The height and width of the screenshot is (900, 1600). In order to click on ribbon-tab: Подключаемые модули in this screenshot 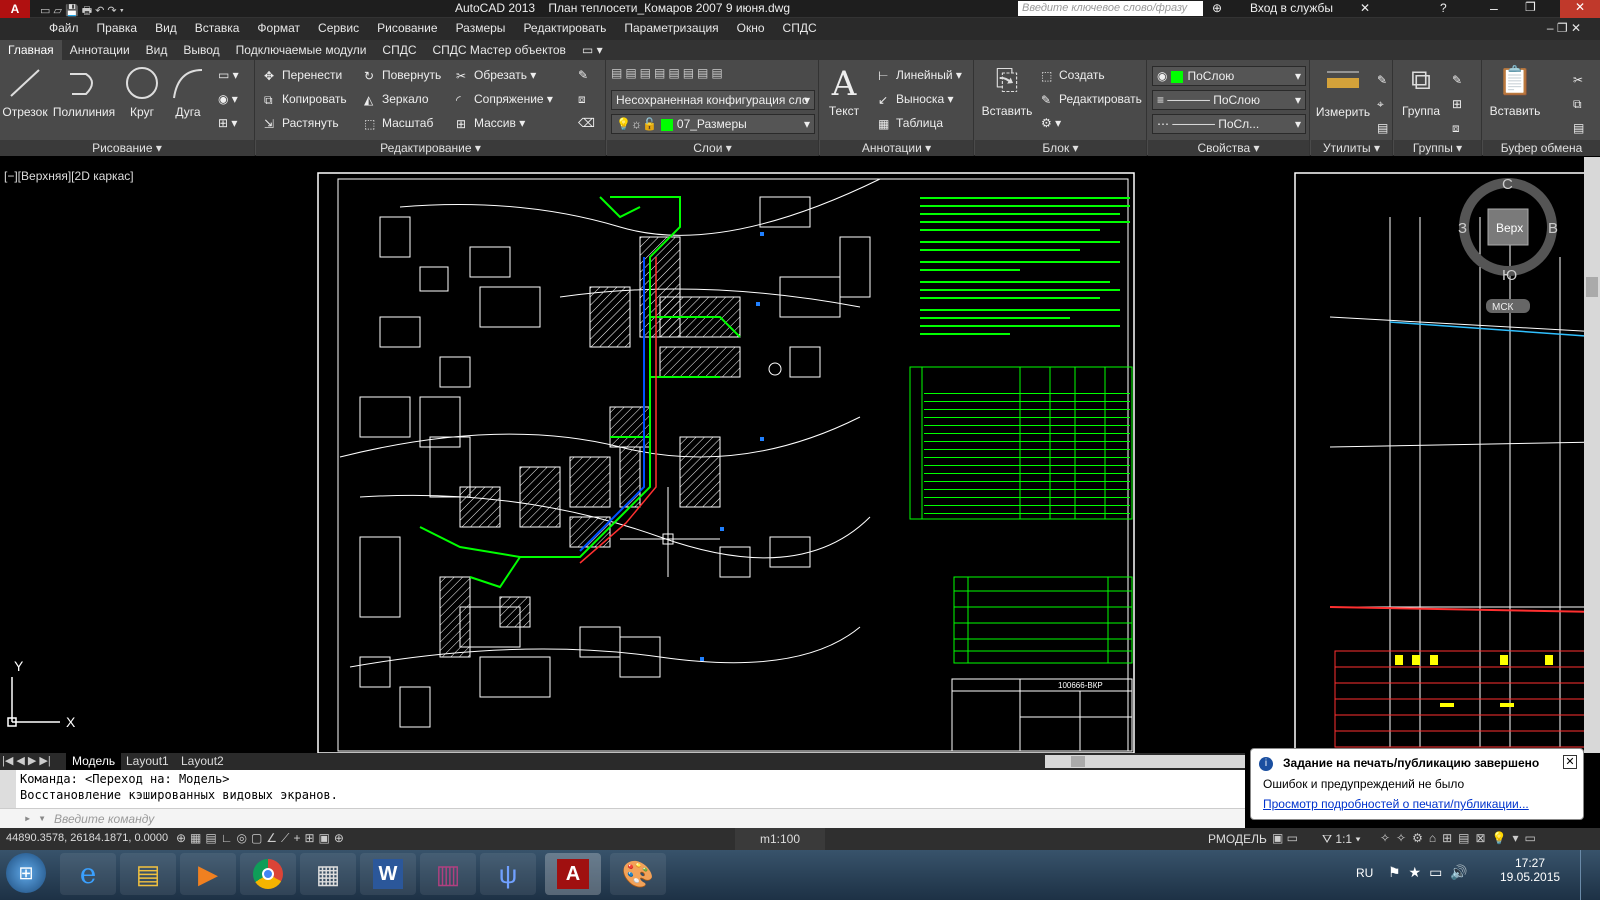, I will do `click(301, 50)`.